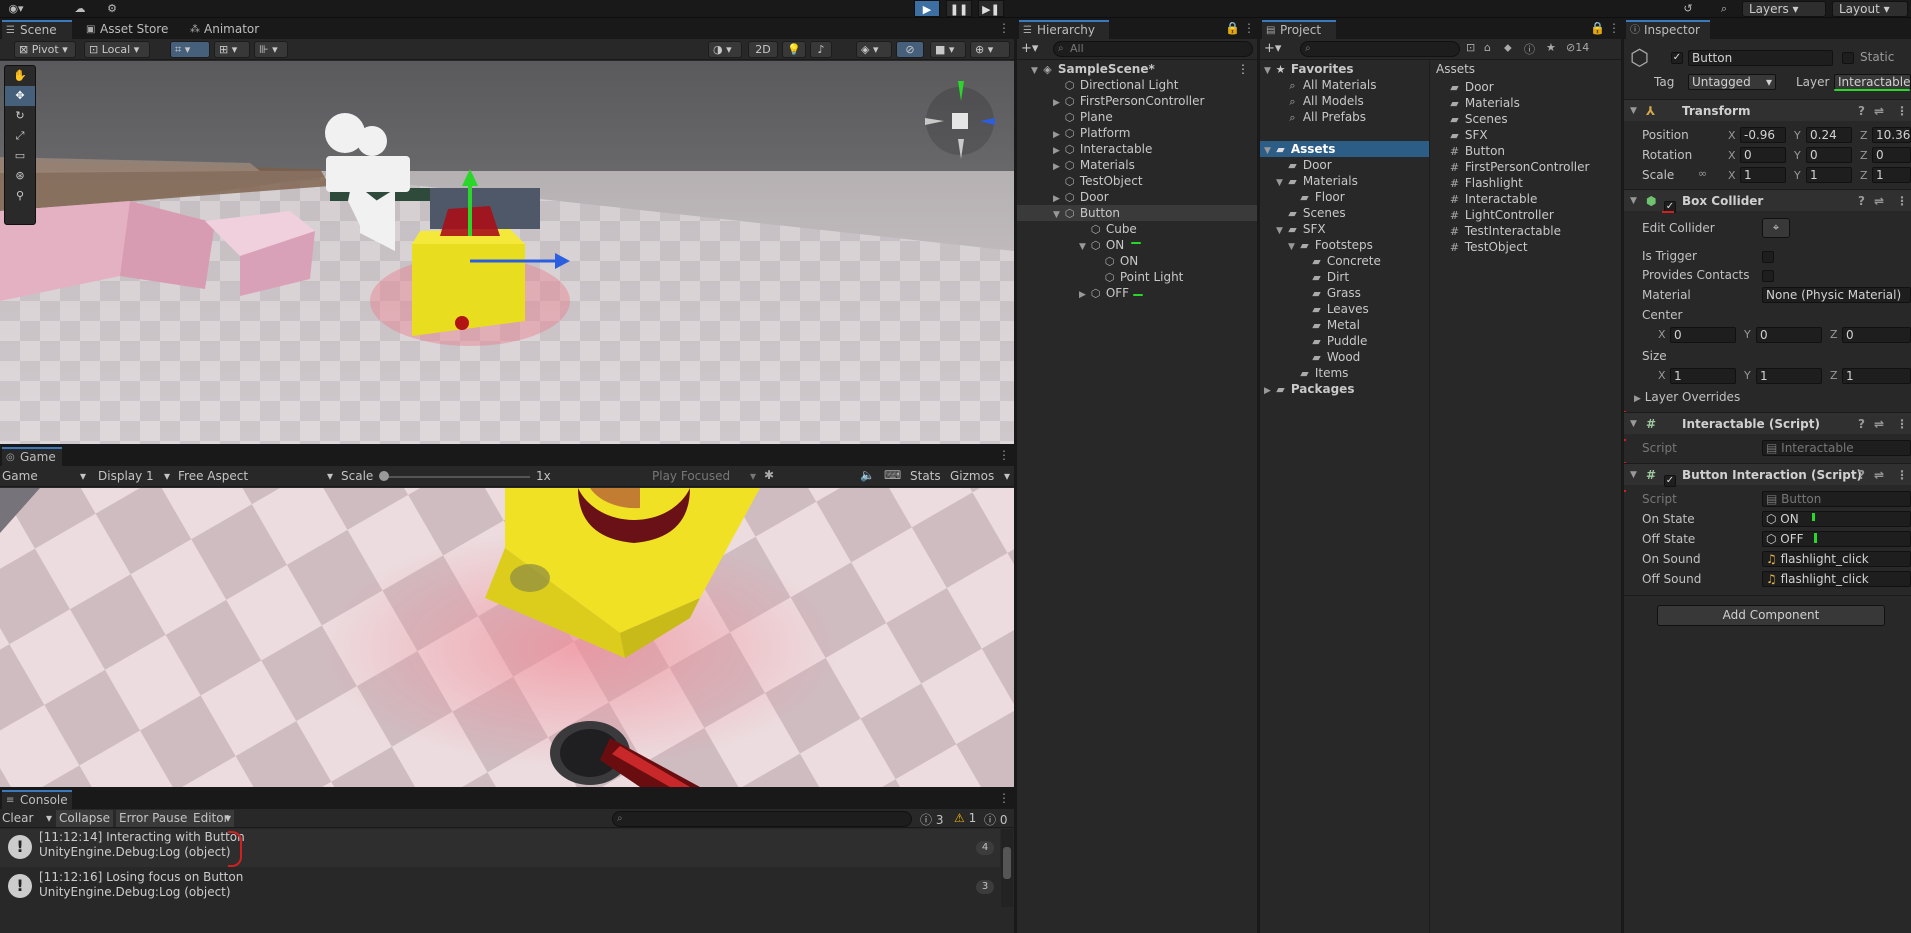  Describe the element at coordinates (20, 116) in the screenshot. I see `rotate-tool-icon: ↻` at that location.